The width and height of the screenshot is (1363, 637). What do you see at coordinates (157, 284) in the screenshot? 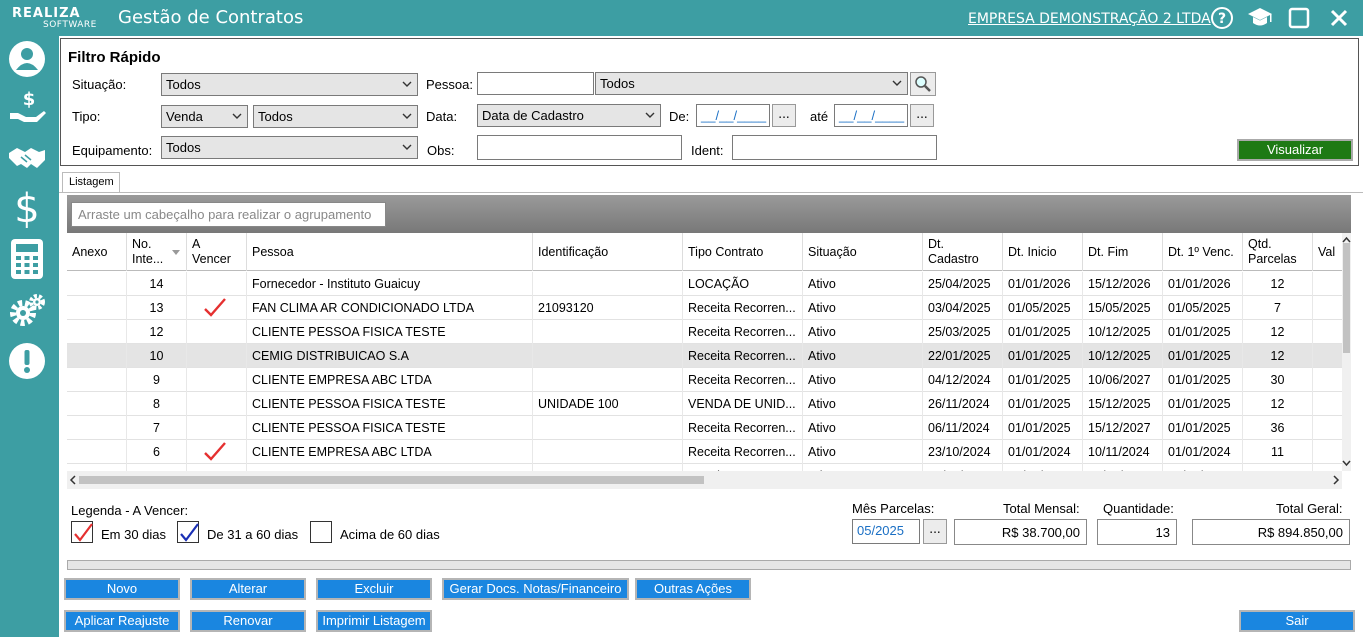
I see `no-cell: 14` at bounding box center [157, 284].